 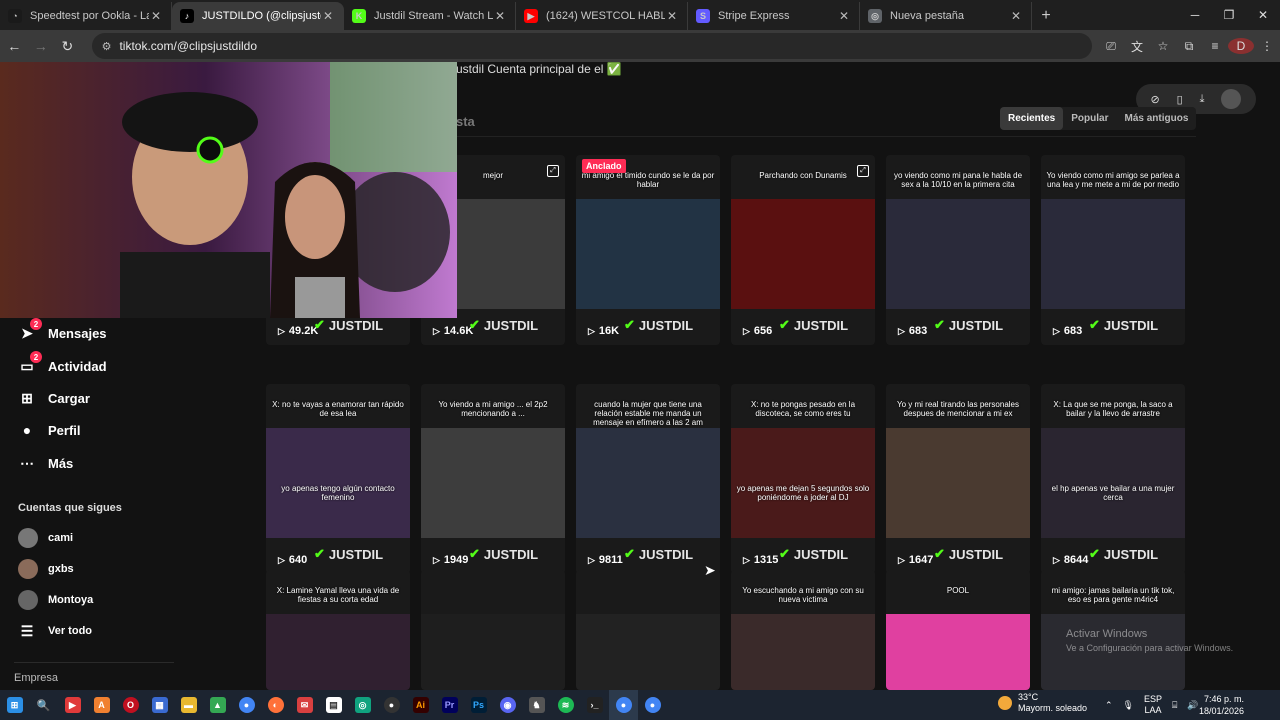 I want to click on start-button: ⊞, so click(x=14, y=705).